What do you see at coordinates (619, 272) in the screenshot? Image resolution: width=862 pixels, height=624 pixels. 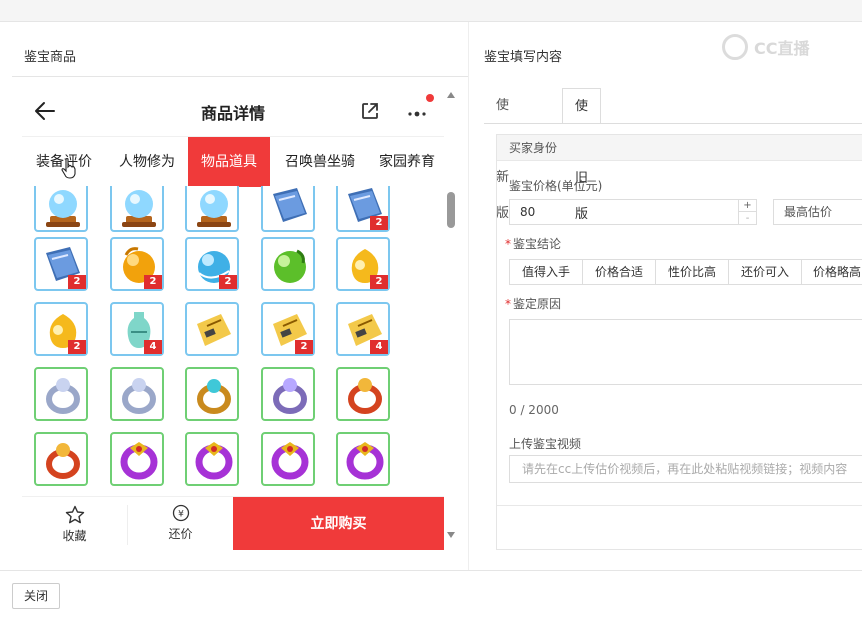 I see `conclusion-option: 价格合适` at bounding box center [619, 272].